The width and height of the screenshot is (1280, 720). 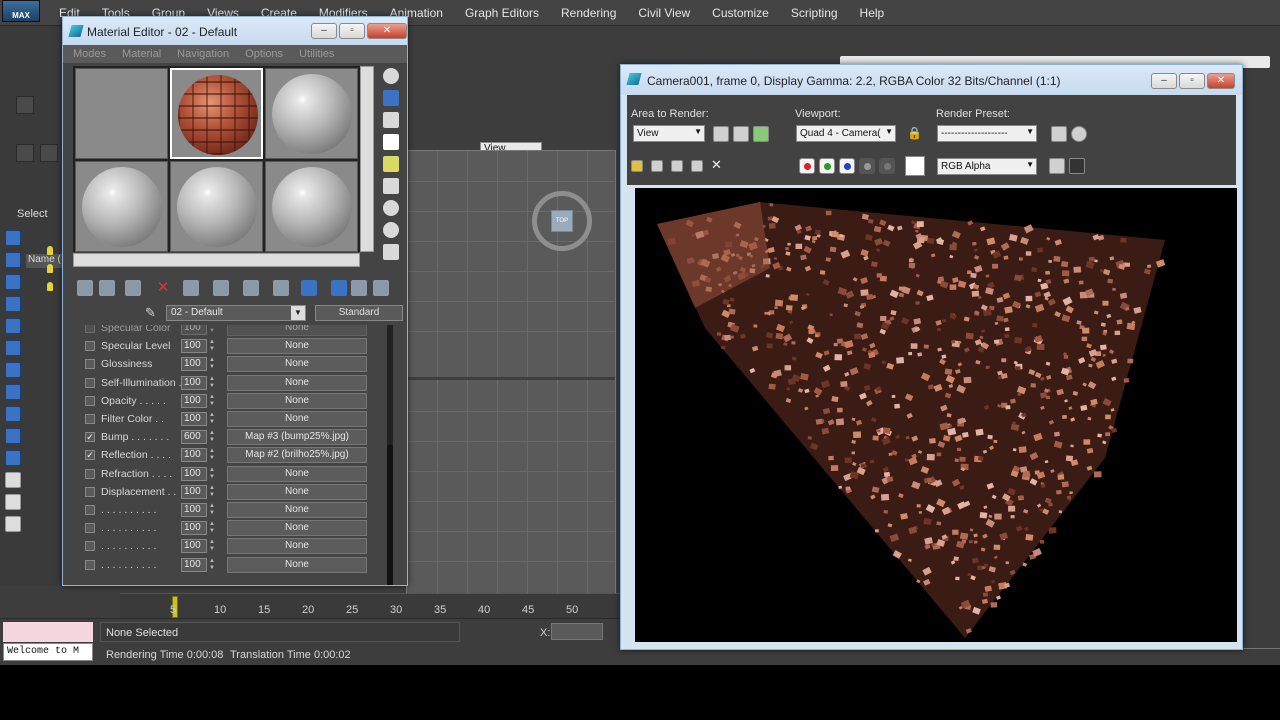 What do you see at coordinates (741, 134) in the screenshot?
I see `auto-region-icon` at bounding box center [741, 134].